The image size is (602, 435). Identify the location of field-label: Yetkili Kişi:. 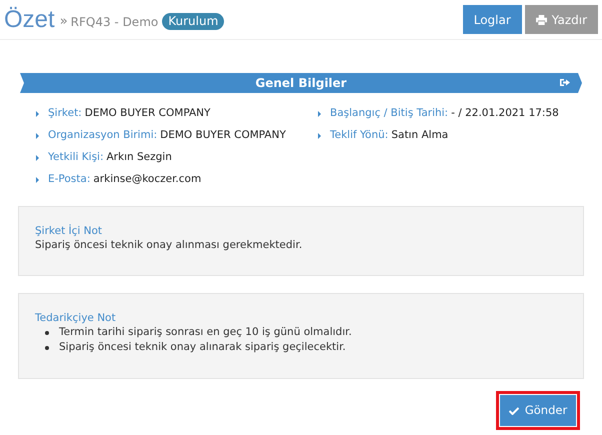
(76, 158).